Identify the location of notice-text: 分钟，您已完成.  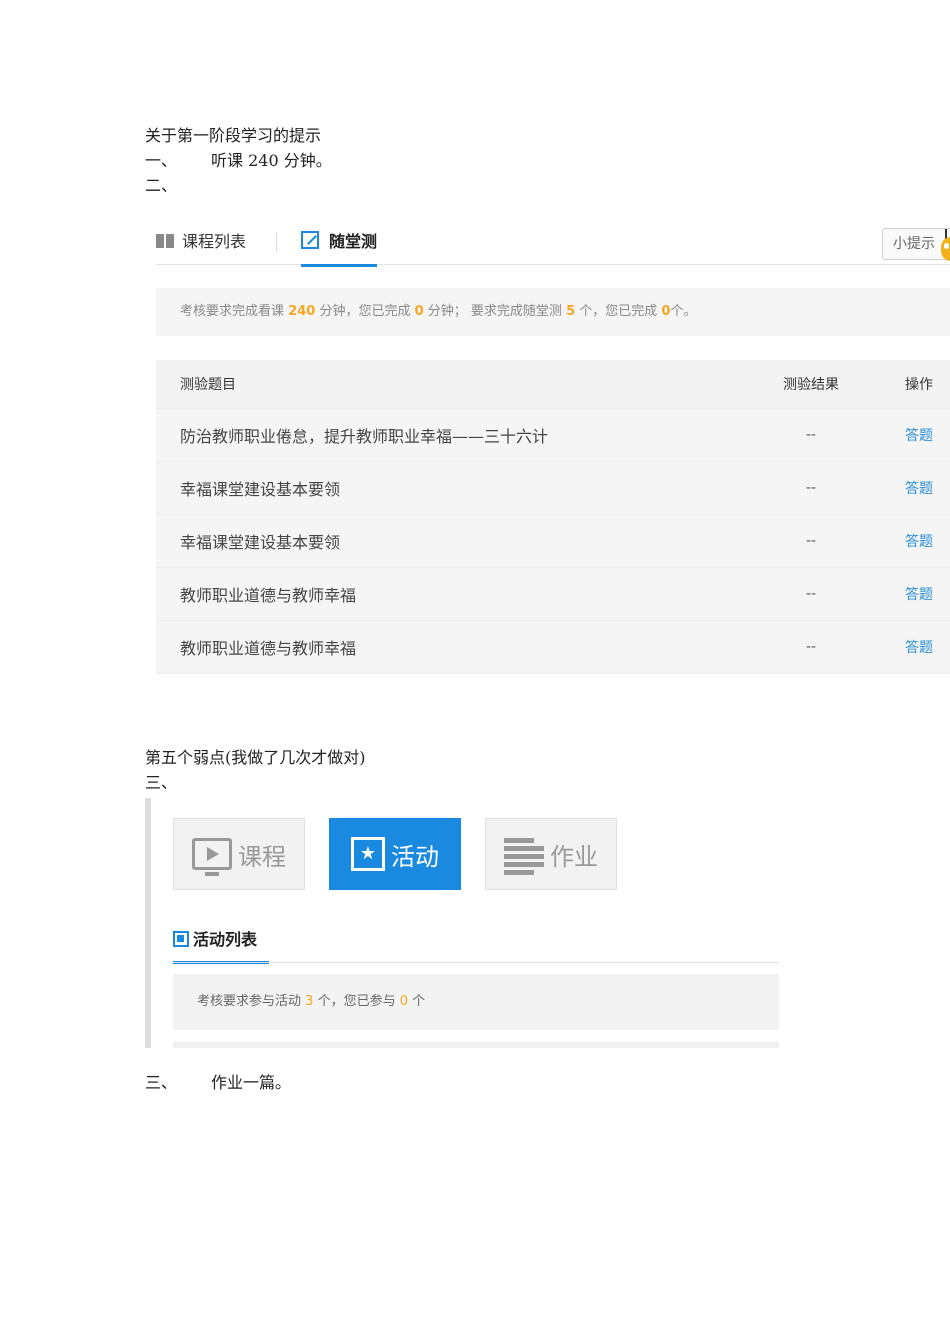
(365, 311).